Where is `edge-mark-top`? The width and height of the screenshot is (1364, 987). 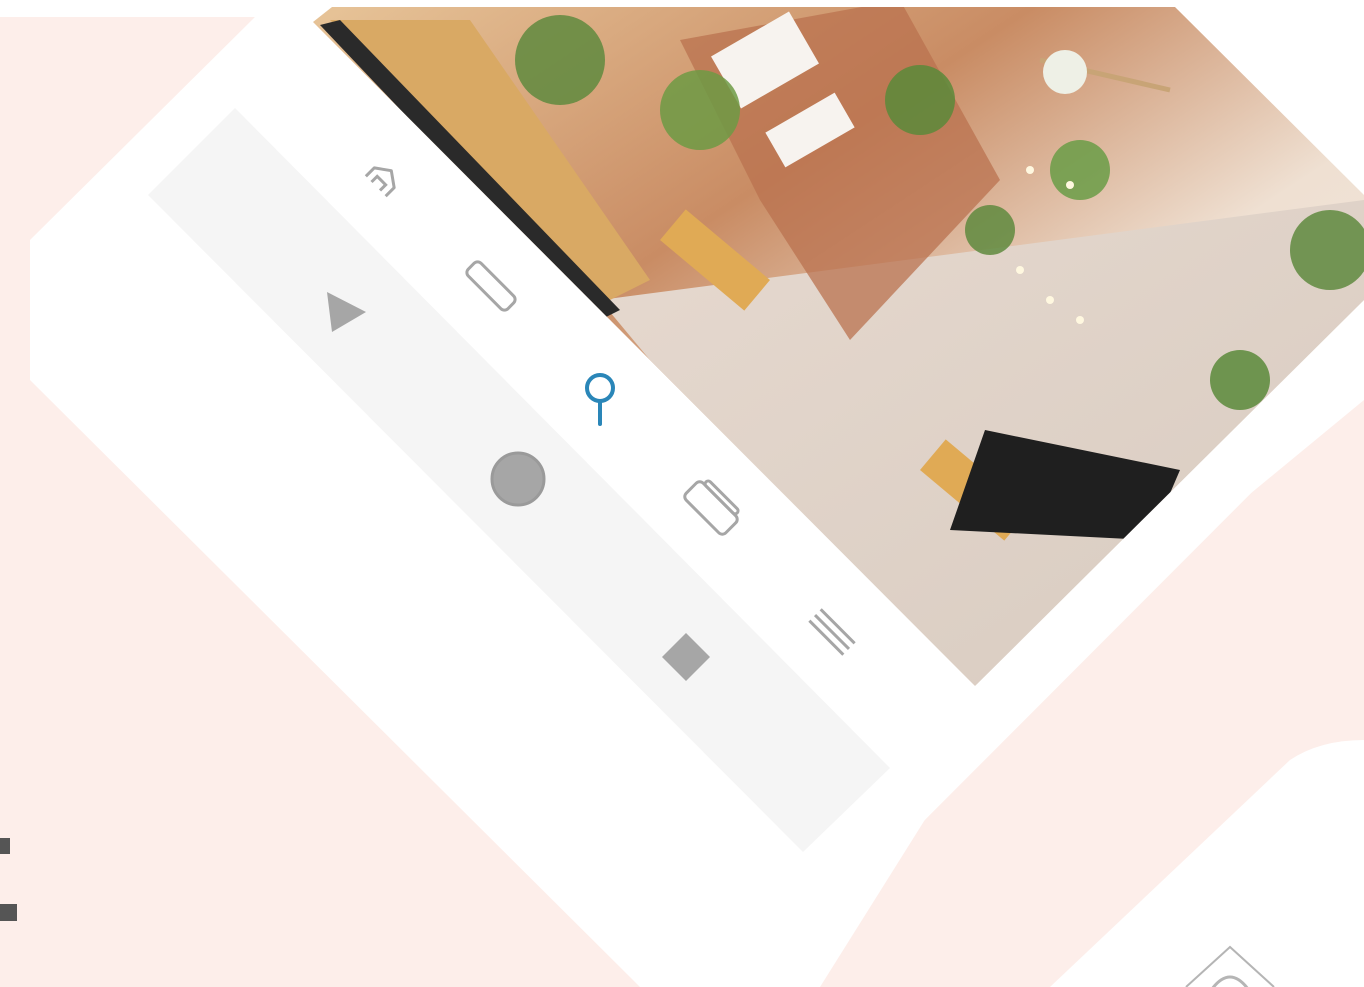
edge-mark-top is located at coordinates (5, 846).